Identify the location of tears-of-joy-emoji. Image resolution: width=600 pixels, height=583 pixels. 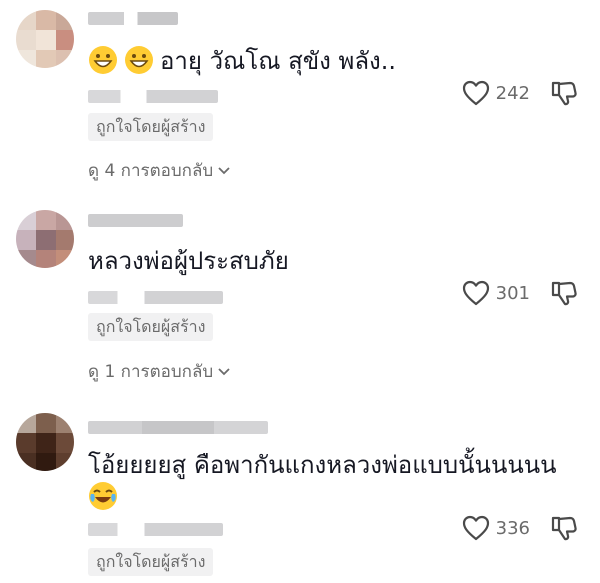
(103, 496).